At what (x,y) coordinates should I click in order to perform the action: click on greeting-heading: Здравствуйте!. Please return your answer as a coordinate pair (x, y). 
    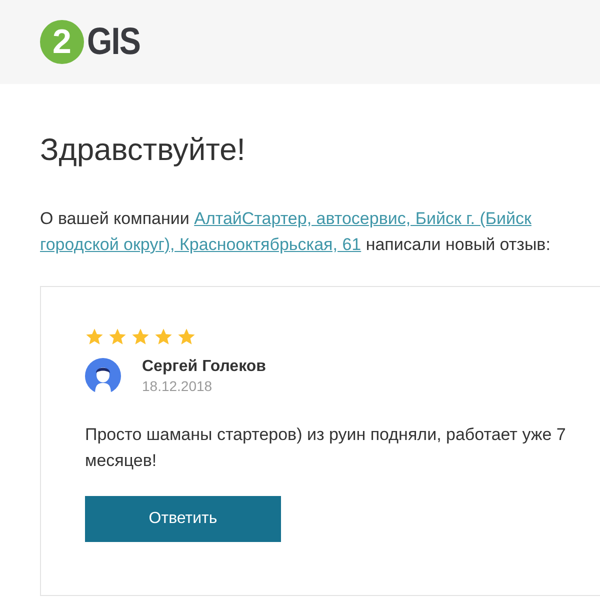
    Looking at the image, I should click on (143, 150).